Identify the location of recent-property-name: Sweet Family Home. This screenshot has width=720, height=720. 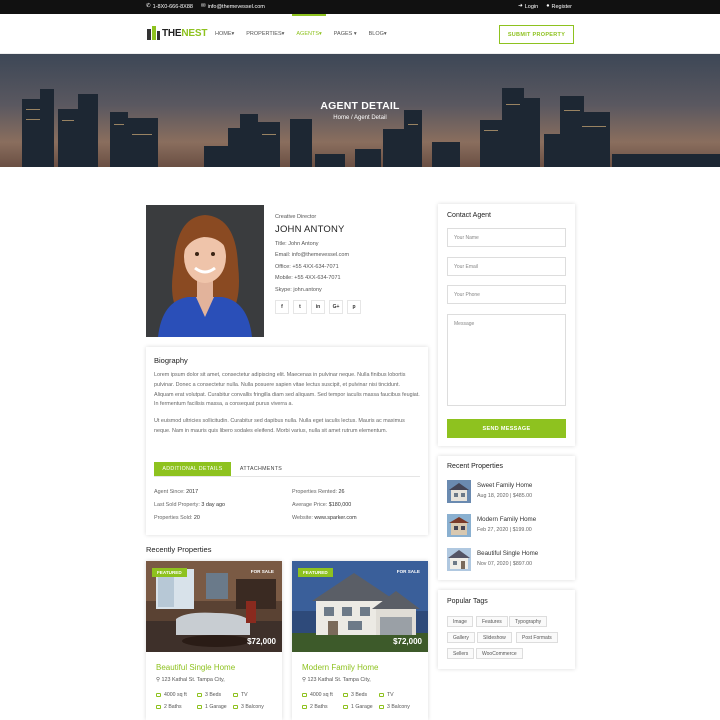
(504, 485).